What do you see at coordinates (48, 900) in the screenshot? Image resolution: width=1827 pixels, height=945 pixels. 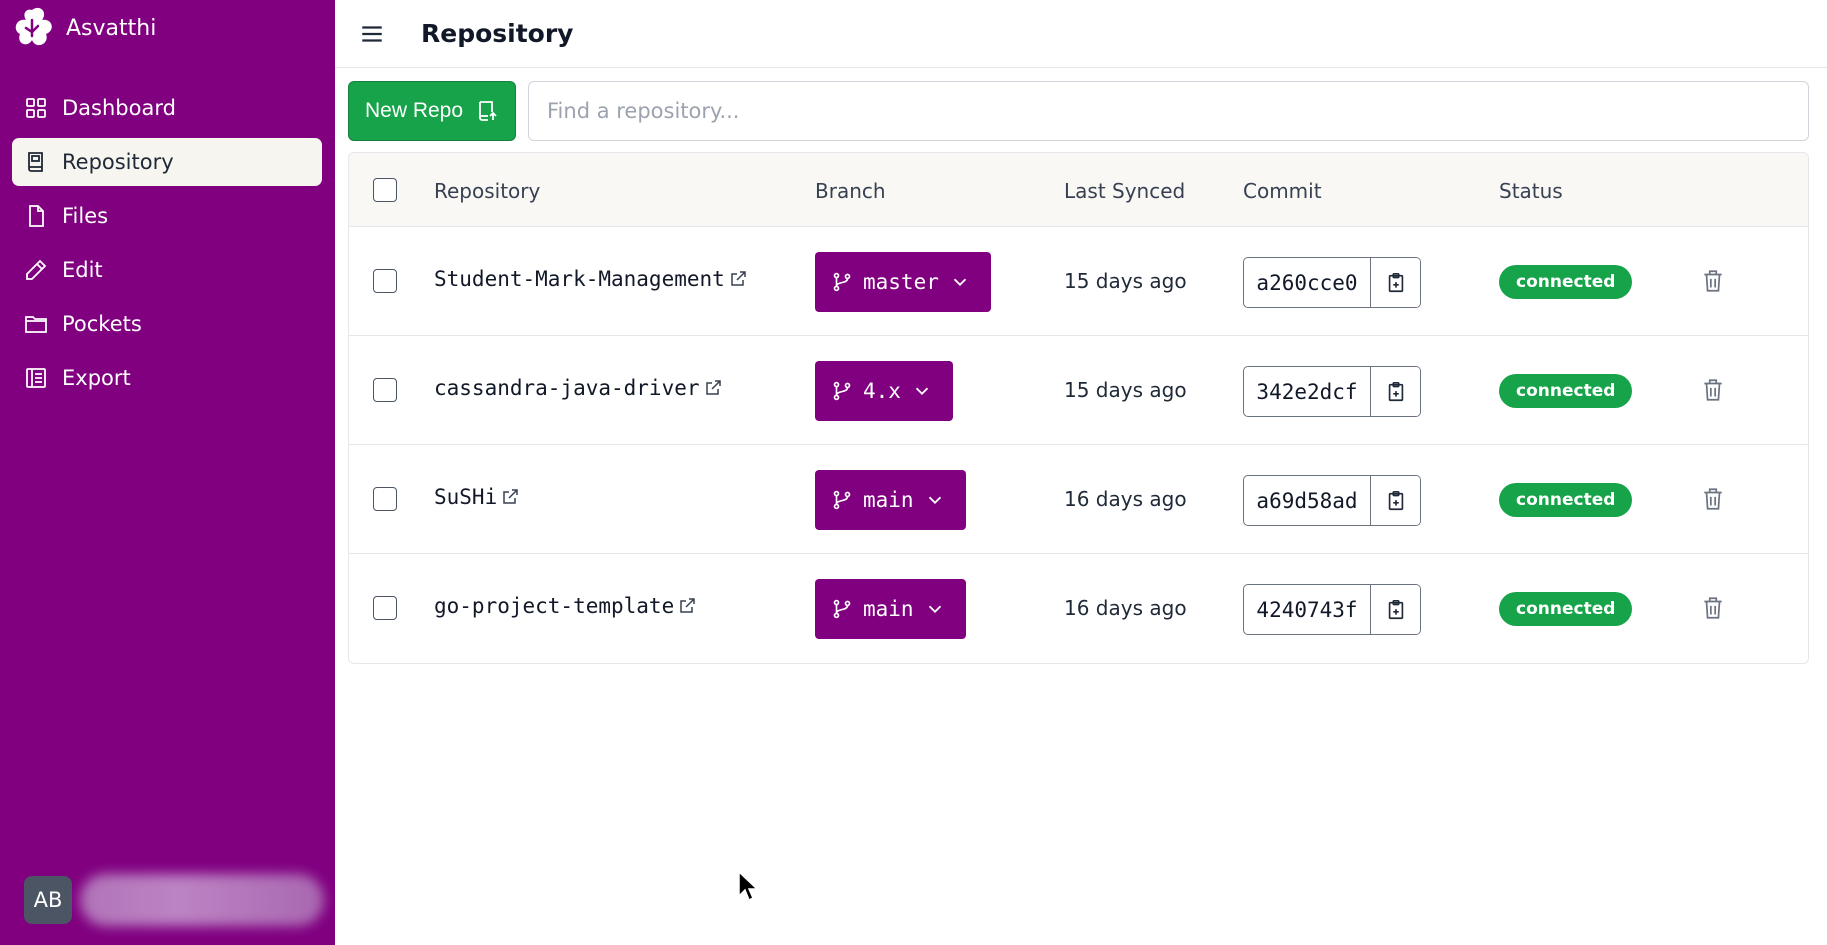 I see `avatar: AB` at bounding box center [48, 900].